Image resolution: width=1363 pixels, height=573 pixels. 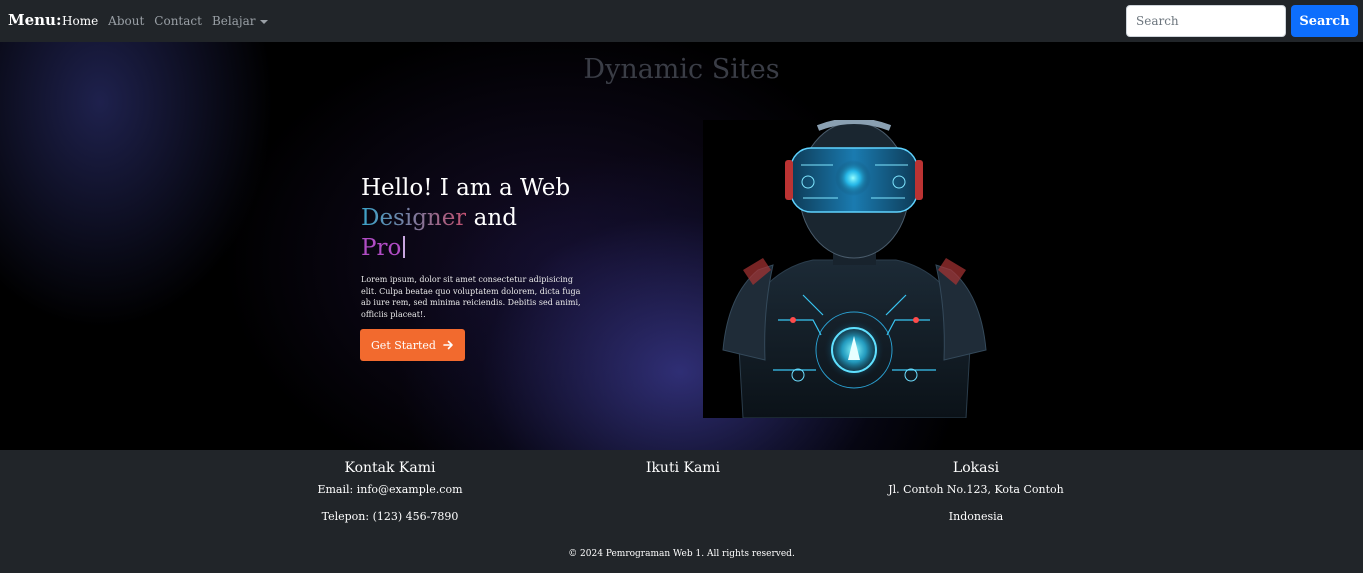 I want to click on headline-word-and: and, so click(x=491, y=218).